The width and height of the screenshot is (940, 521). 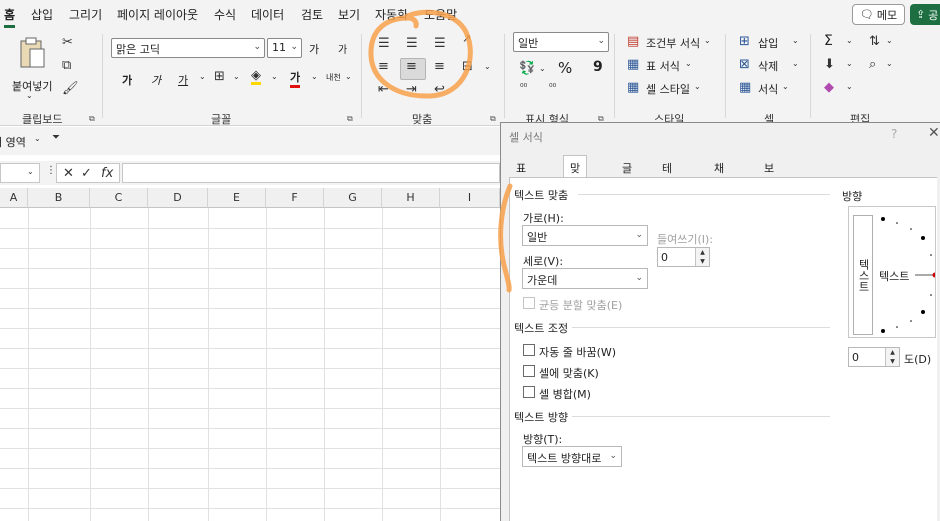 I want to click on format-cells-button: 서식, so click(x=768, y=89).